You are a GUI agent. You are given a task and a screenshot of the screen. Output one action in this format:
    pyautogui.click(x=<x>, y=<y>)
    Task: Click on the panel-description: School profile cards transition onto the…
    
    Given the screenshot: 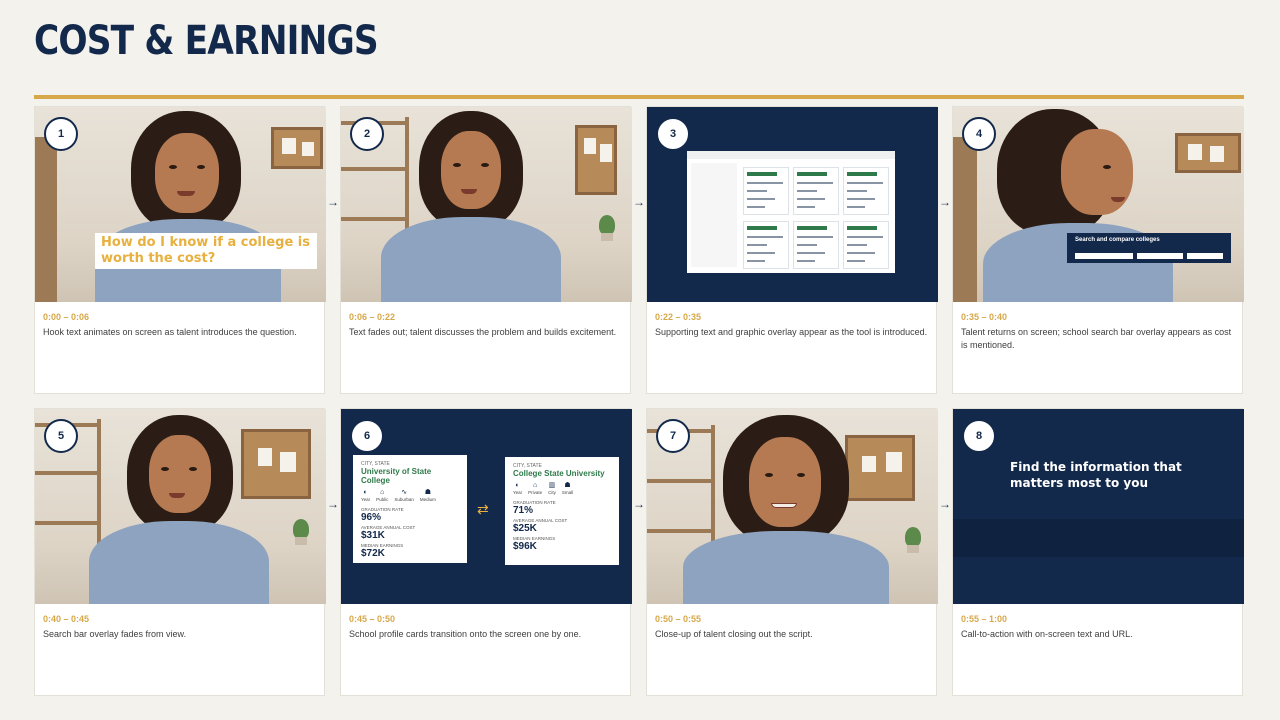 What is the action you would take?
    pyautogui.click(x=465, y=634)
    